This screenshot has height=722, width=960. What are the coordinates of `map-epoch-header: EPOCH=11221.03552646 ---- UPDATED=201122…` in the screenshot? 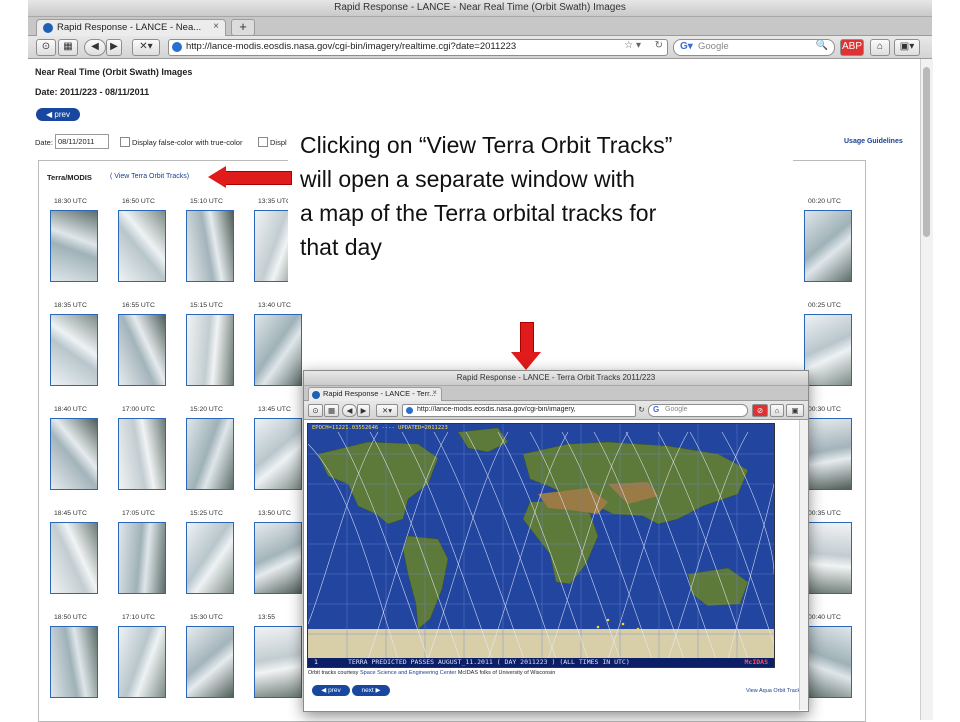 It's located at (380, 428).